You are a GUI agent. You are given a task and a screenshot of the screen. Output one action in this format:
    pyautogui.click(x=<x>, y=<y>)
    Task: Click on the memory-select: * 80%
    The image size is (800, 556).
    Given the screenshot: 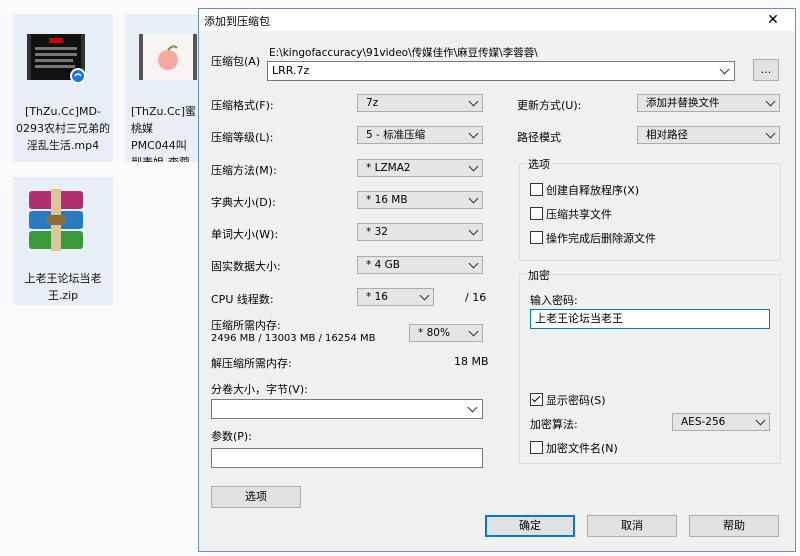 What is the action you would take?
    pyautogui.click(x=446, y=333)
    